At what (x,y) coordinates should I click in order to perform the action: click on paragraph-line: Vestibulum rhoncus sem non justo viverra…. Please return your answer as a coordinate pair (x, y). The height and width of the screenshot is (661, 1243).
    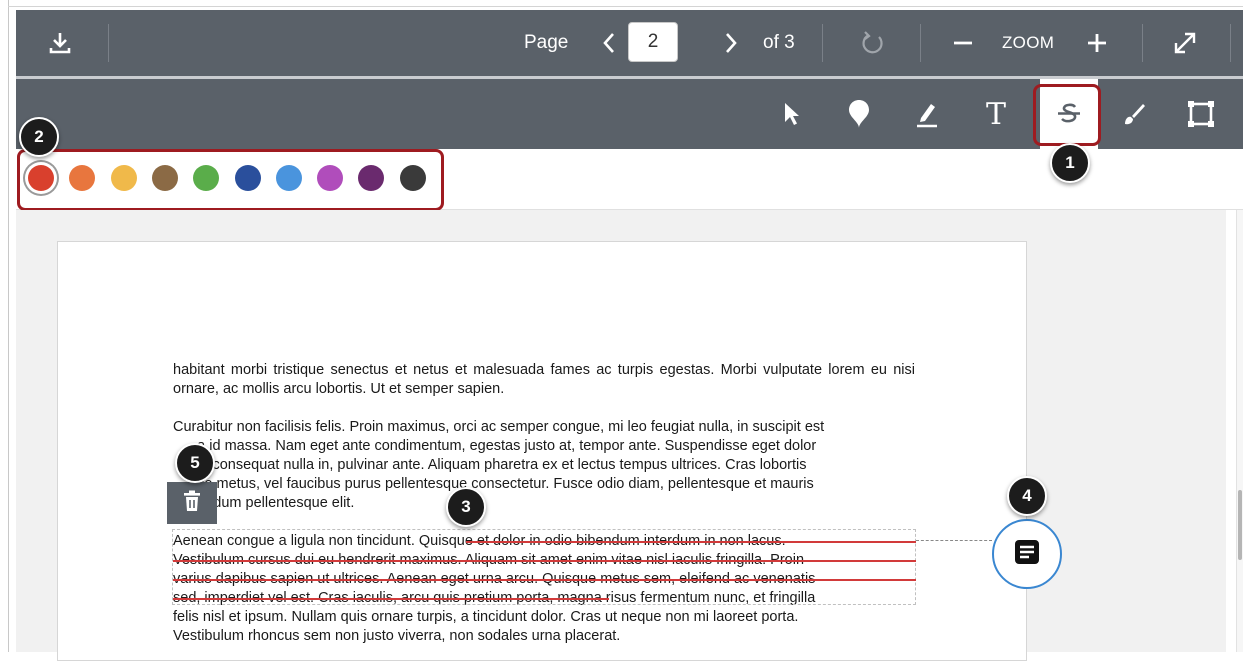
    Looking at the image, I should click on (397, 636).